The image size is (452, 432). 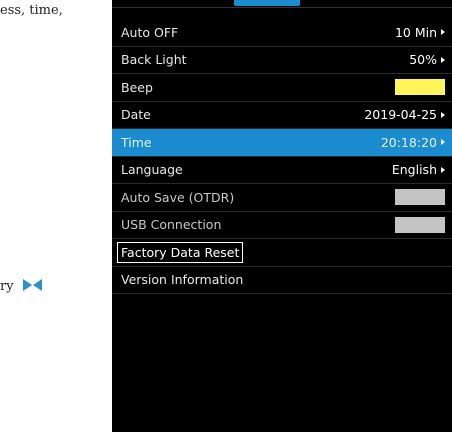 I want to click on menu-item-value: 10 Min, so click(x=415, y=32).